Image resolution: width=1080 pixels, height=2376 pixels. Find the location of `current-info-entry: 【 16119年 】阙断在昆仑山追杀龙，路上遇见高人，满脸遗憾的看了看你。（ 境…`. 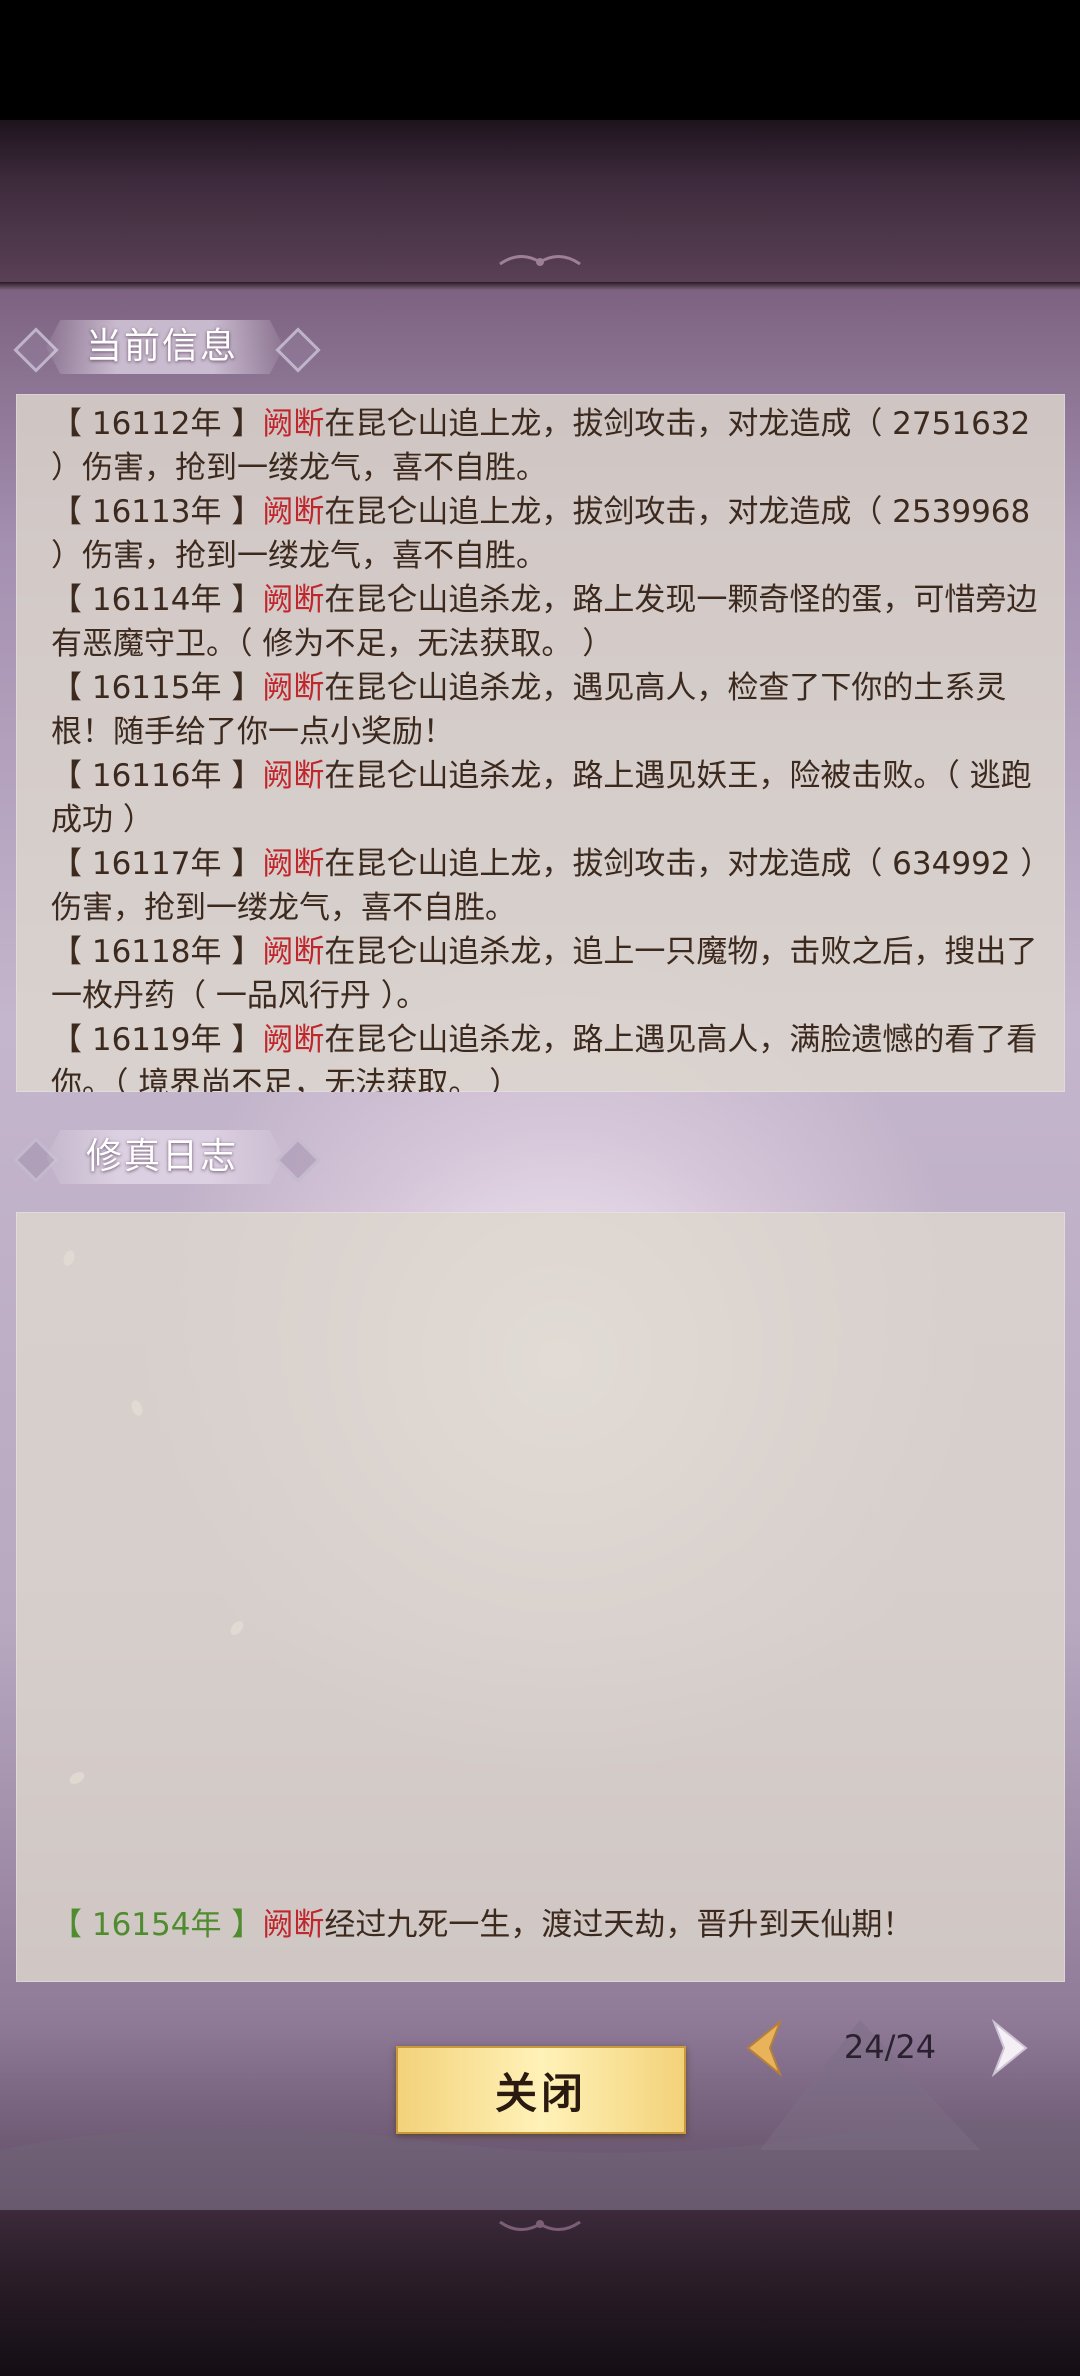

current-info-entry: 【 16119年 】阙断在昆仑山追杀龙，路上遇见高人，满脸遗憾的看了看你。（ 境… is located at coordinates (548, 1055).